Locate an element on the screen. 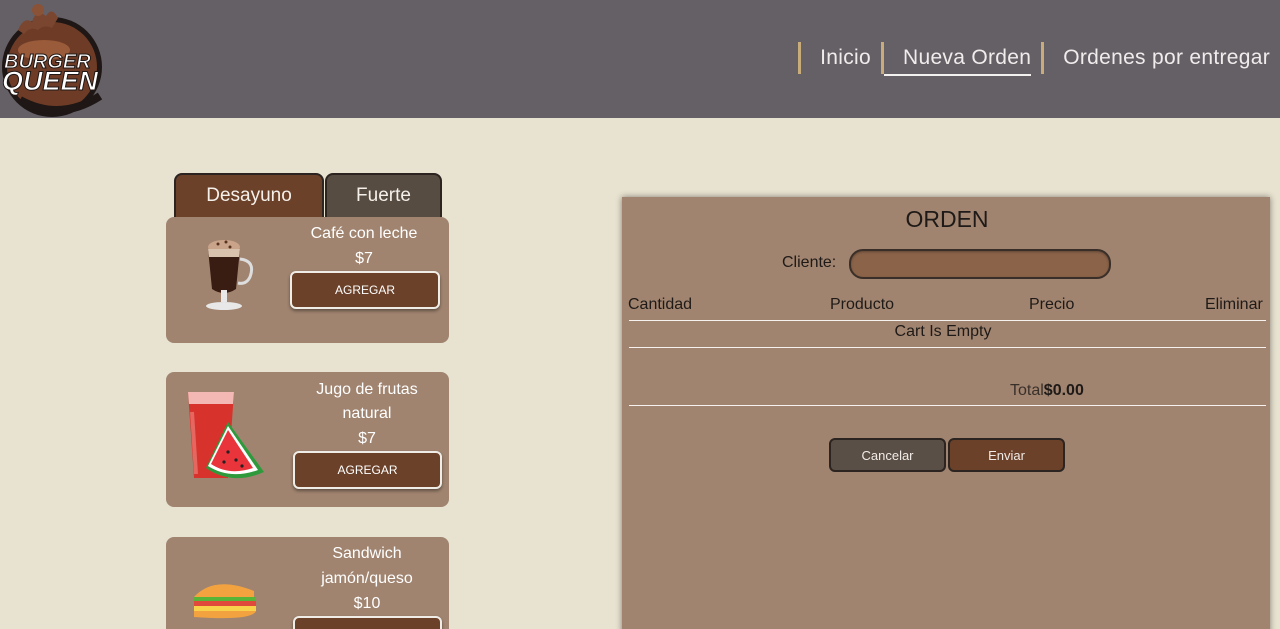  product-name-line2: jamón/queso is located at coordinates (367, 578).